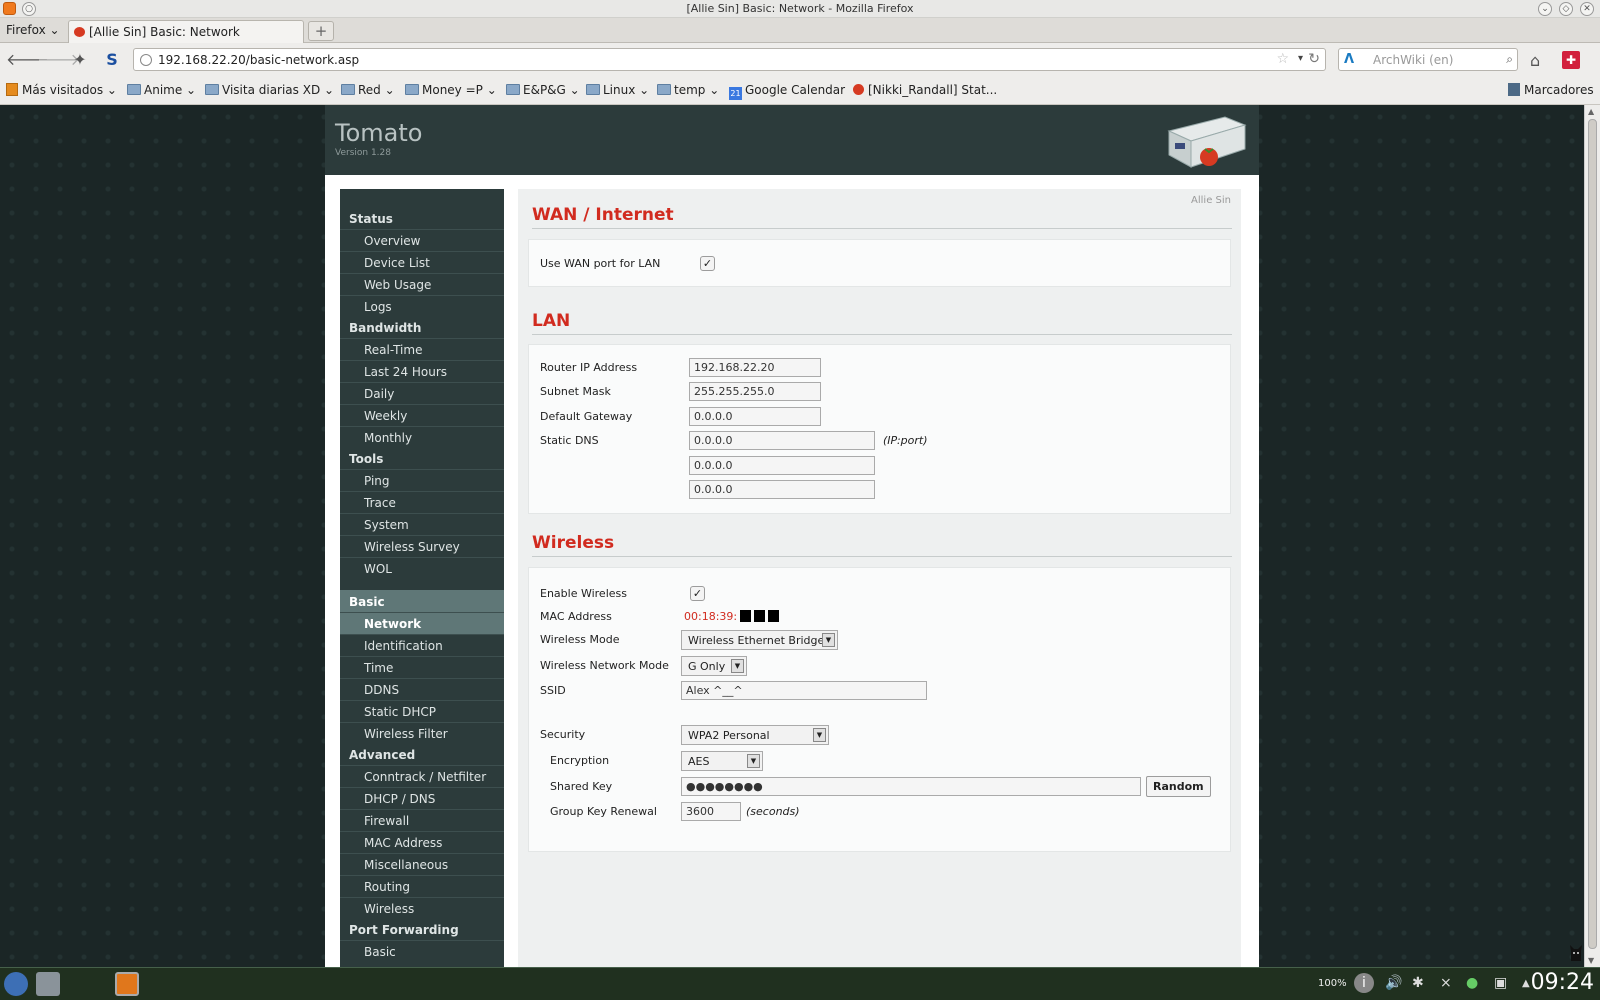 The width and height of the screenshot is (1600, 1000). What do you see at coordinates (27, 60) in the screenshot?
I see `back-icon: 🡐` at bounding box center [27, 60].